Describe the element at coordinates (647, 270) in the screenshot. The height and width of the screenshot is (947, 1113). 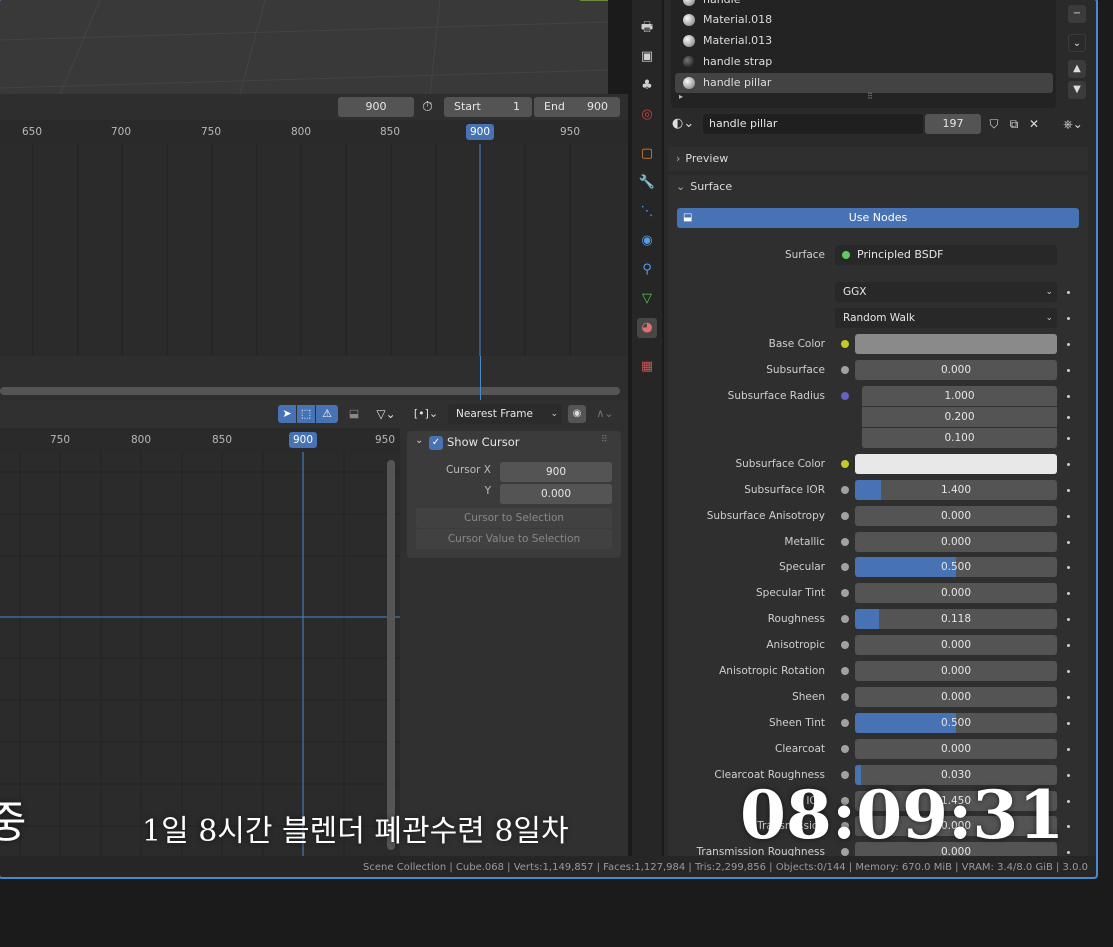
I see `constraints-tab-icon: ⚲` at that location.